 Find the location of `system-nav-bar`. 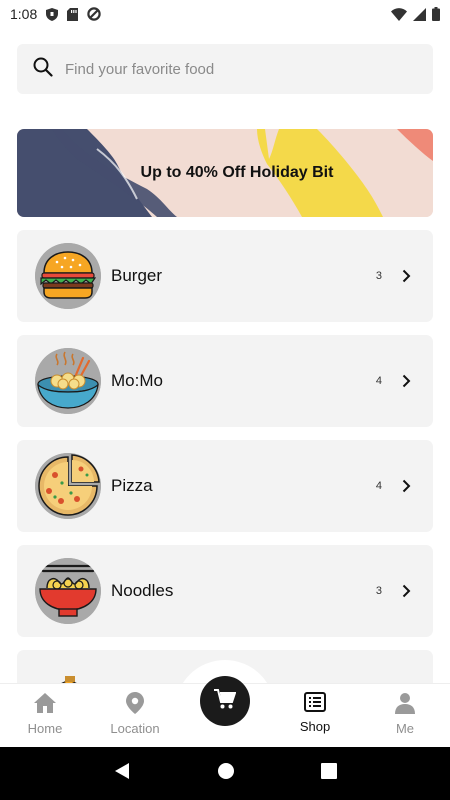

system-nav-bar is located at coordinates (225, 773).